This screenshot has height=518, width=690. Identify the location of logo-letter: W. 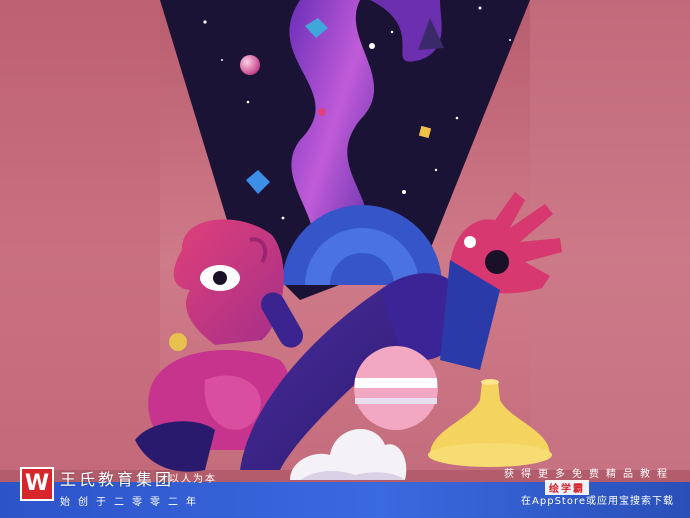
(37, 483).